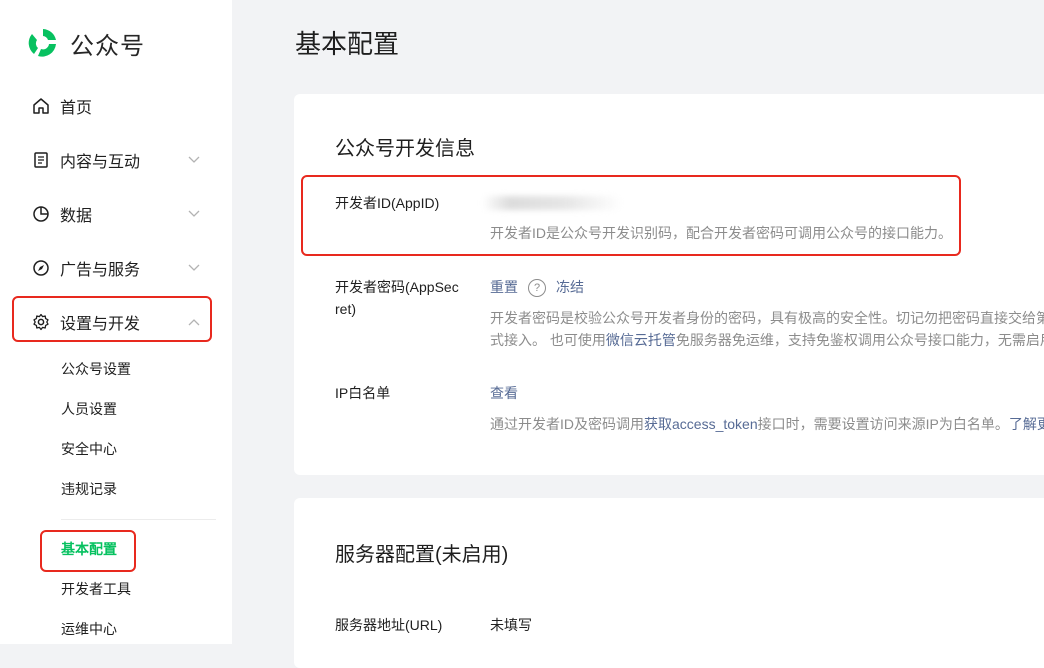 This screenshot has width=1044, height=668. Describe the element at coordinates (548, 340) in the screenshot. I see `desc-text: 式接入。 也可使用` at that location.